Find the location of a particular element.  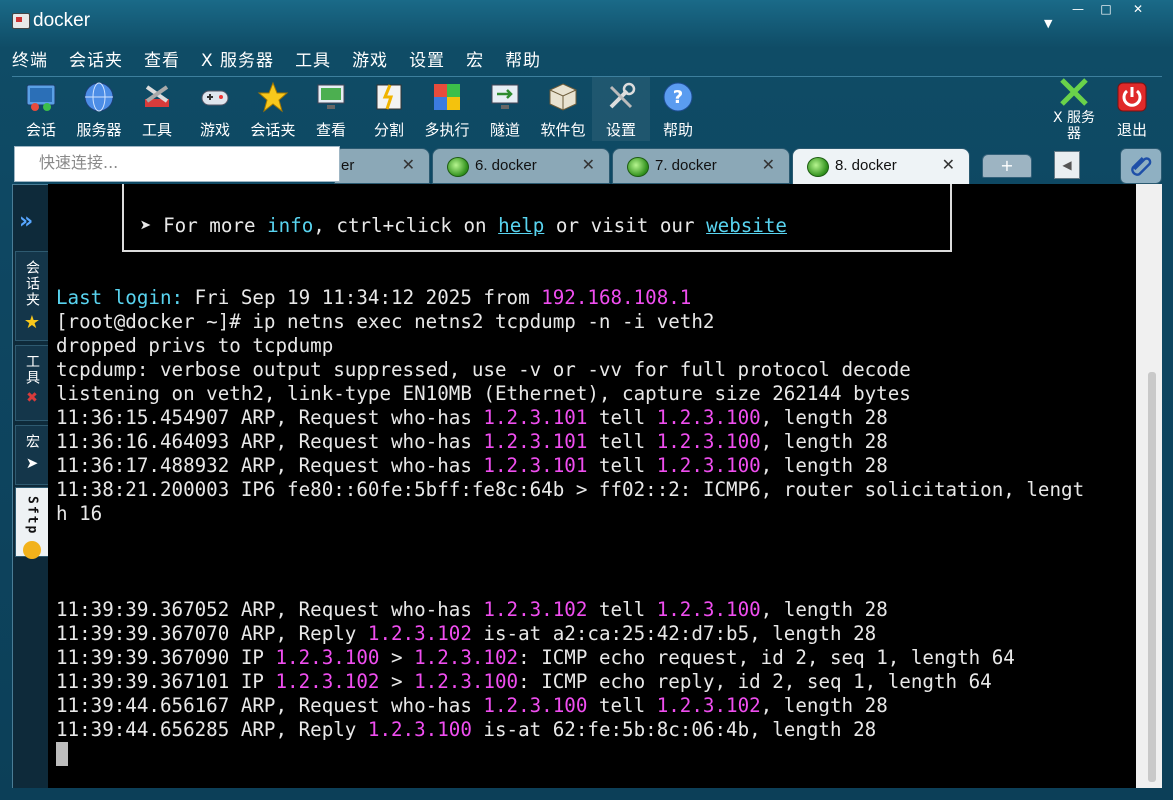

view-button: 查看 is located at coordinates (331, 109).